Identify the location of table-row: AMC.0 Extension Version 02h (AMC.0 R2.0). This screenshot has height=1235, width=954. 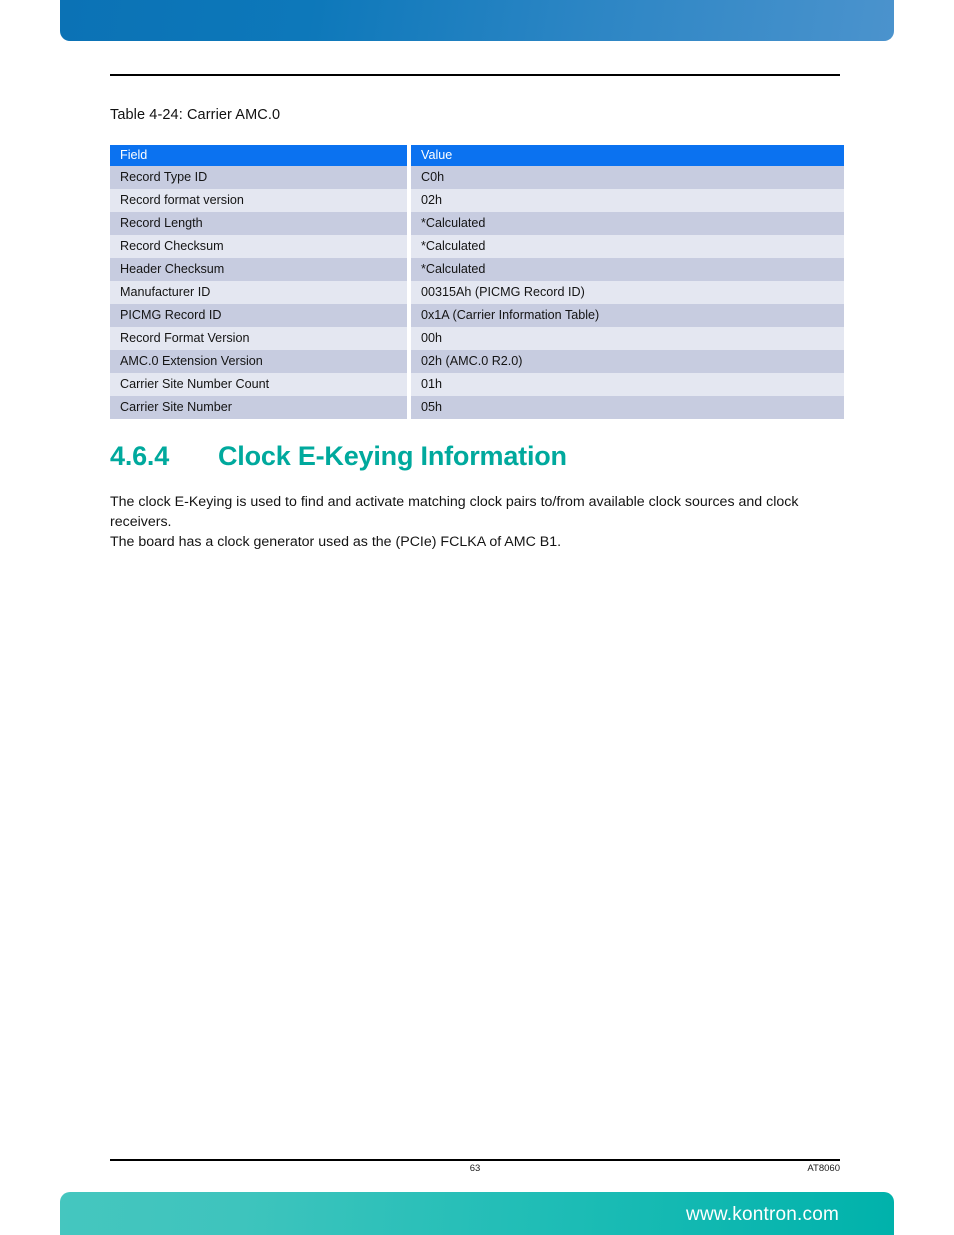
(477, 361).